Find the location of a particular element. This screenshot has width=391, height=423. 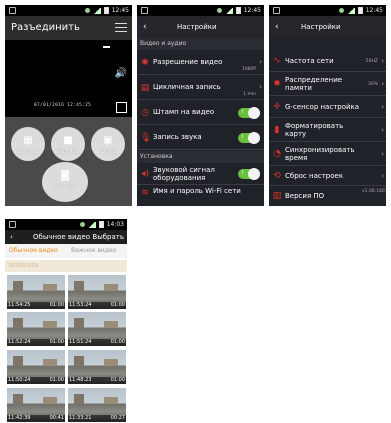

video-thumbnail: 11:42:39 00:41 is located at coordinates (36, 405).